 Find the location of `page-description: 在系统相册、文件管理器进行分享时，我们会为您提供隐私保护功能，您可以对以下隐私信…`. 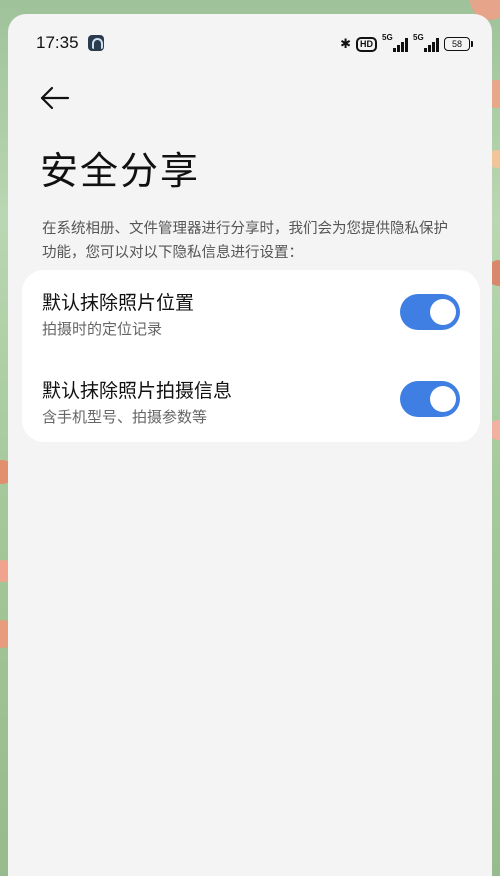

page-description: 在系统相册、文件管理器进行分享时，我们会为您提供隐私保护功能，您可以对以下隐私信… is located at coordinates (245, 241).